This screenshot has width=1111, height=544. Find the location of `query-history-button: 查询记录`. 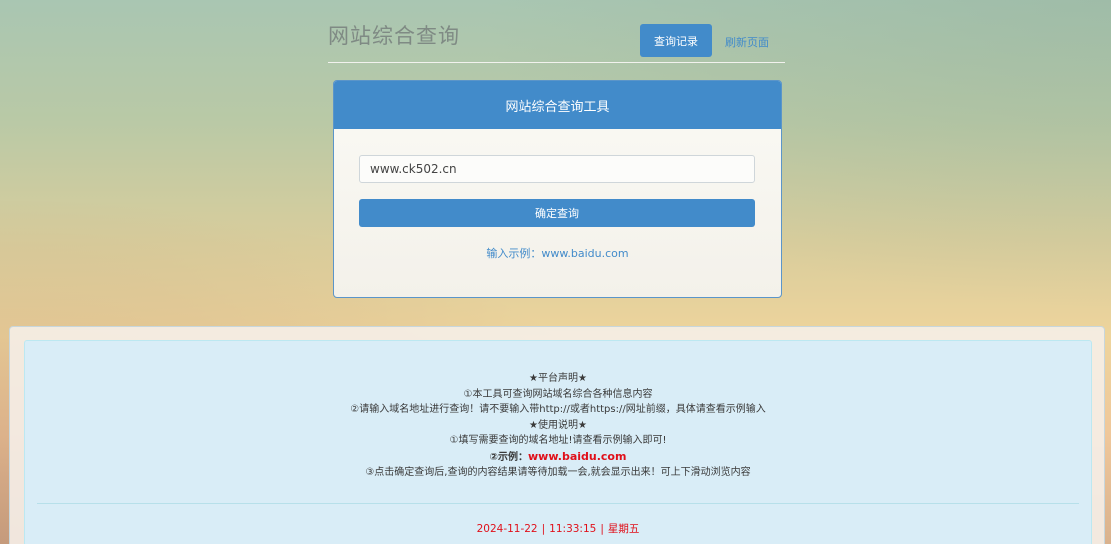

query-history-button: 查询记录 is located at coordinates (676, 40).